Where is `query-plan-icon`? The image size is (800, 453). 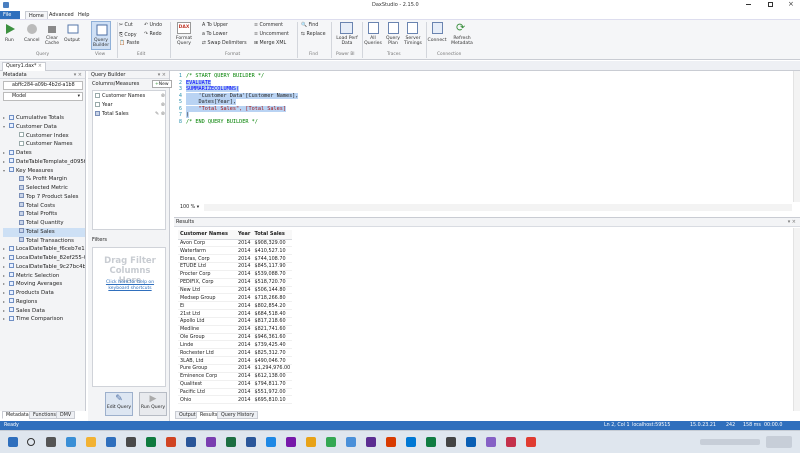 query-plan-icon is located at coordinates (393, 28).